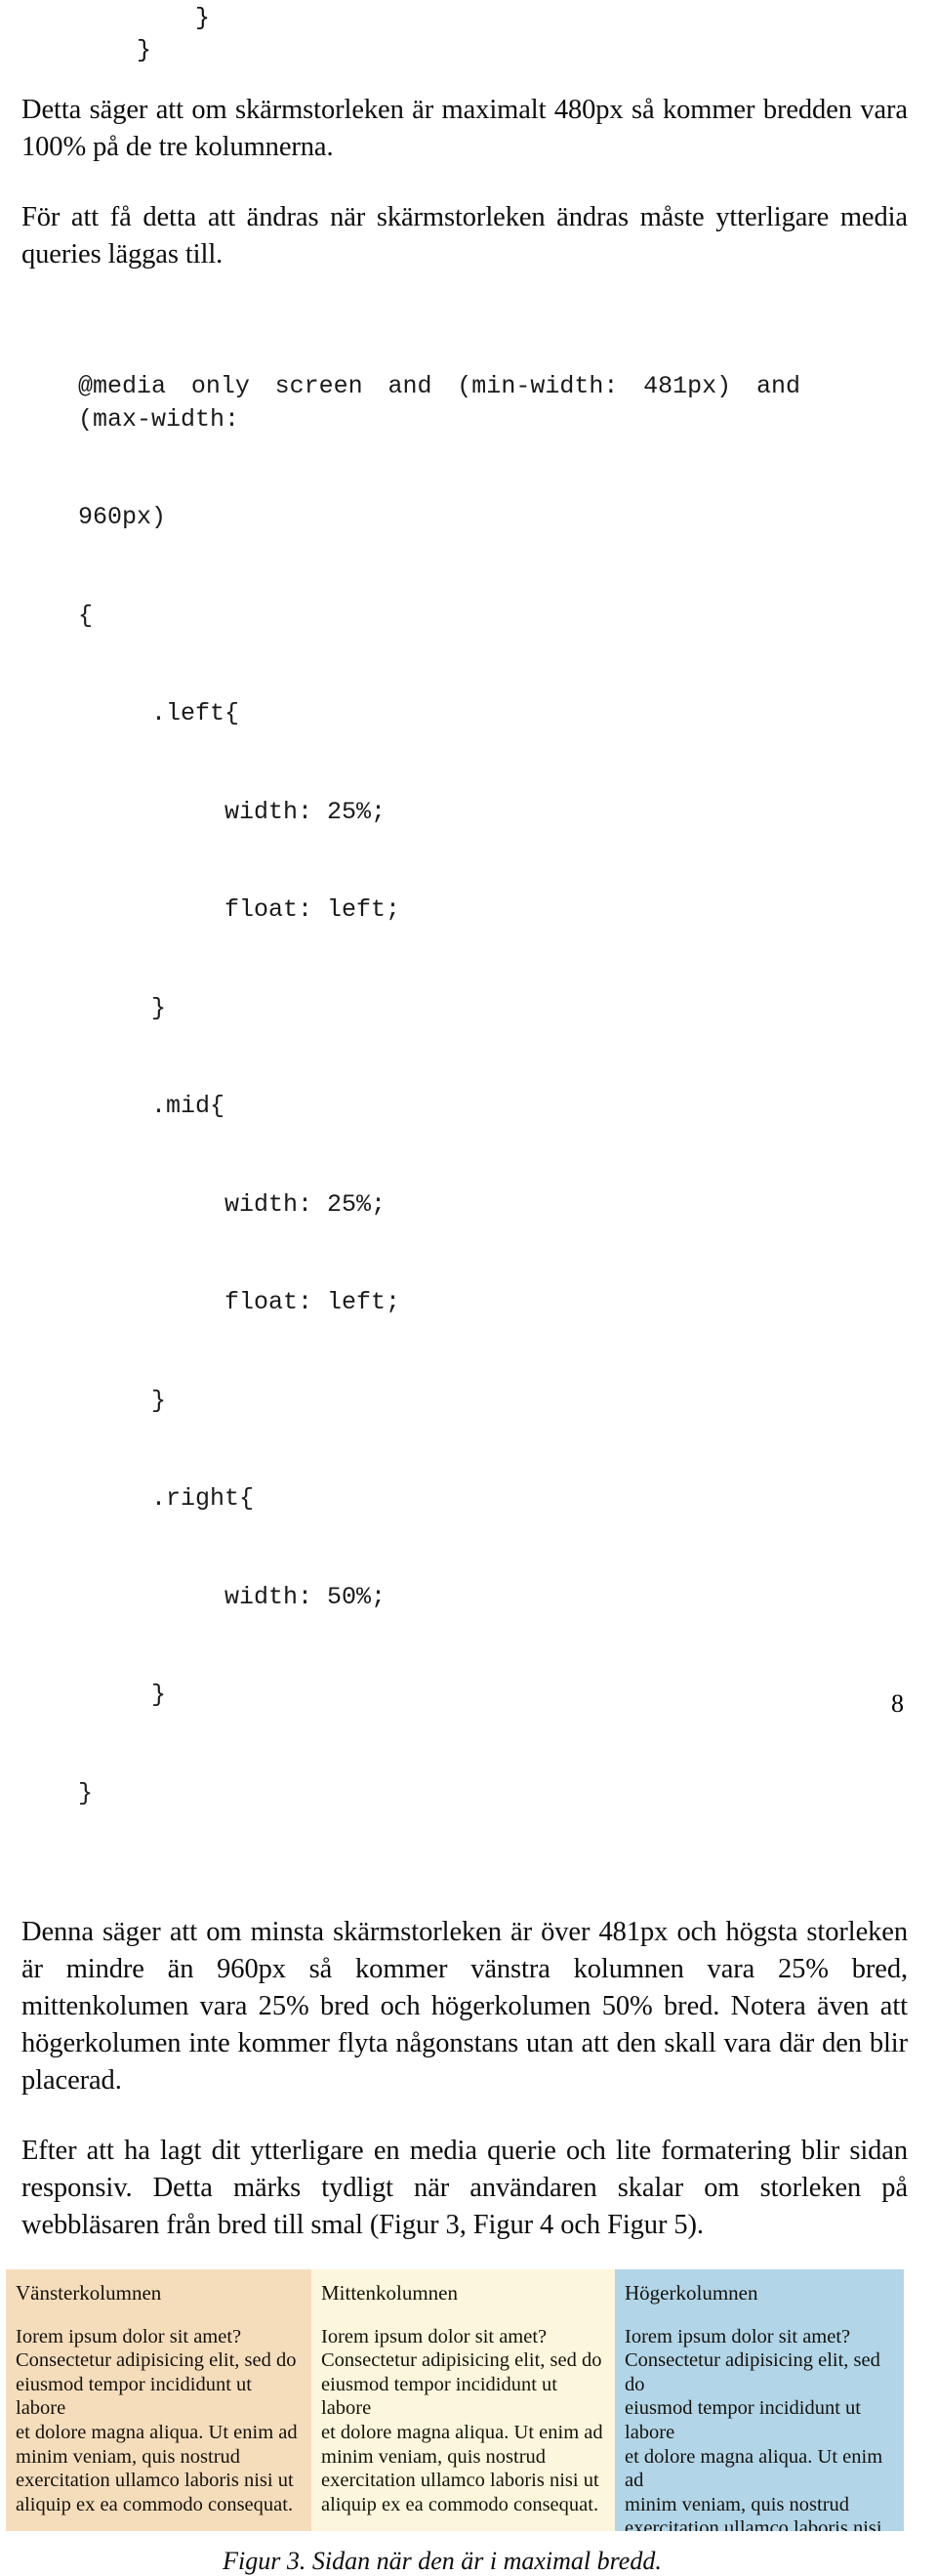 This screenshot has height=2576, width=937. I want to click on code-tail-line-2: }, so click(115, 50).